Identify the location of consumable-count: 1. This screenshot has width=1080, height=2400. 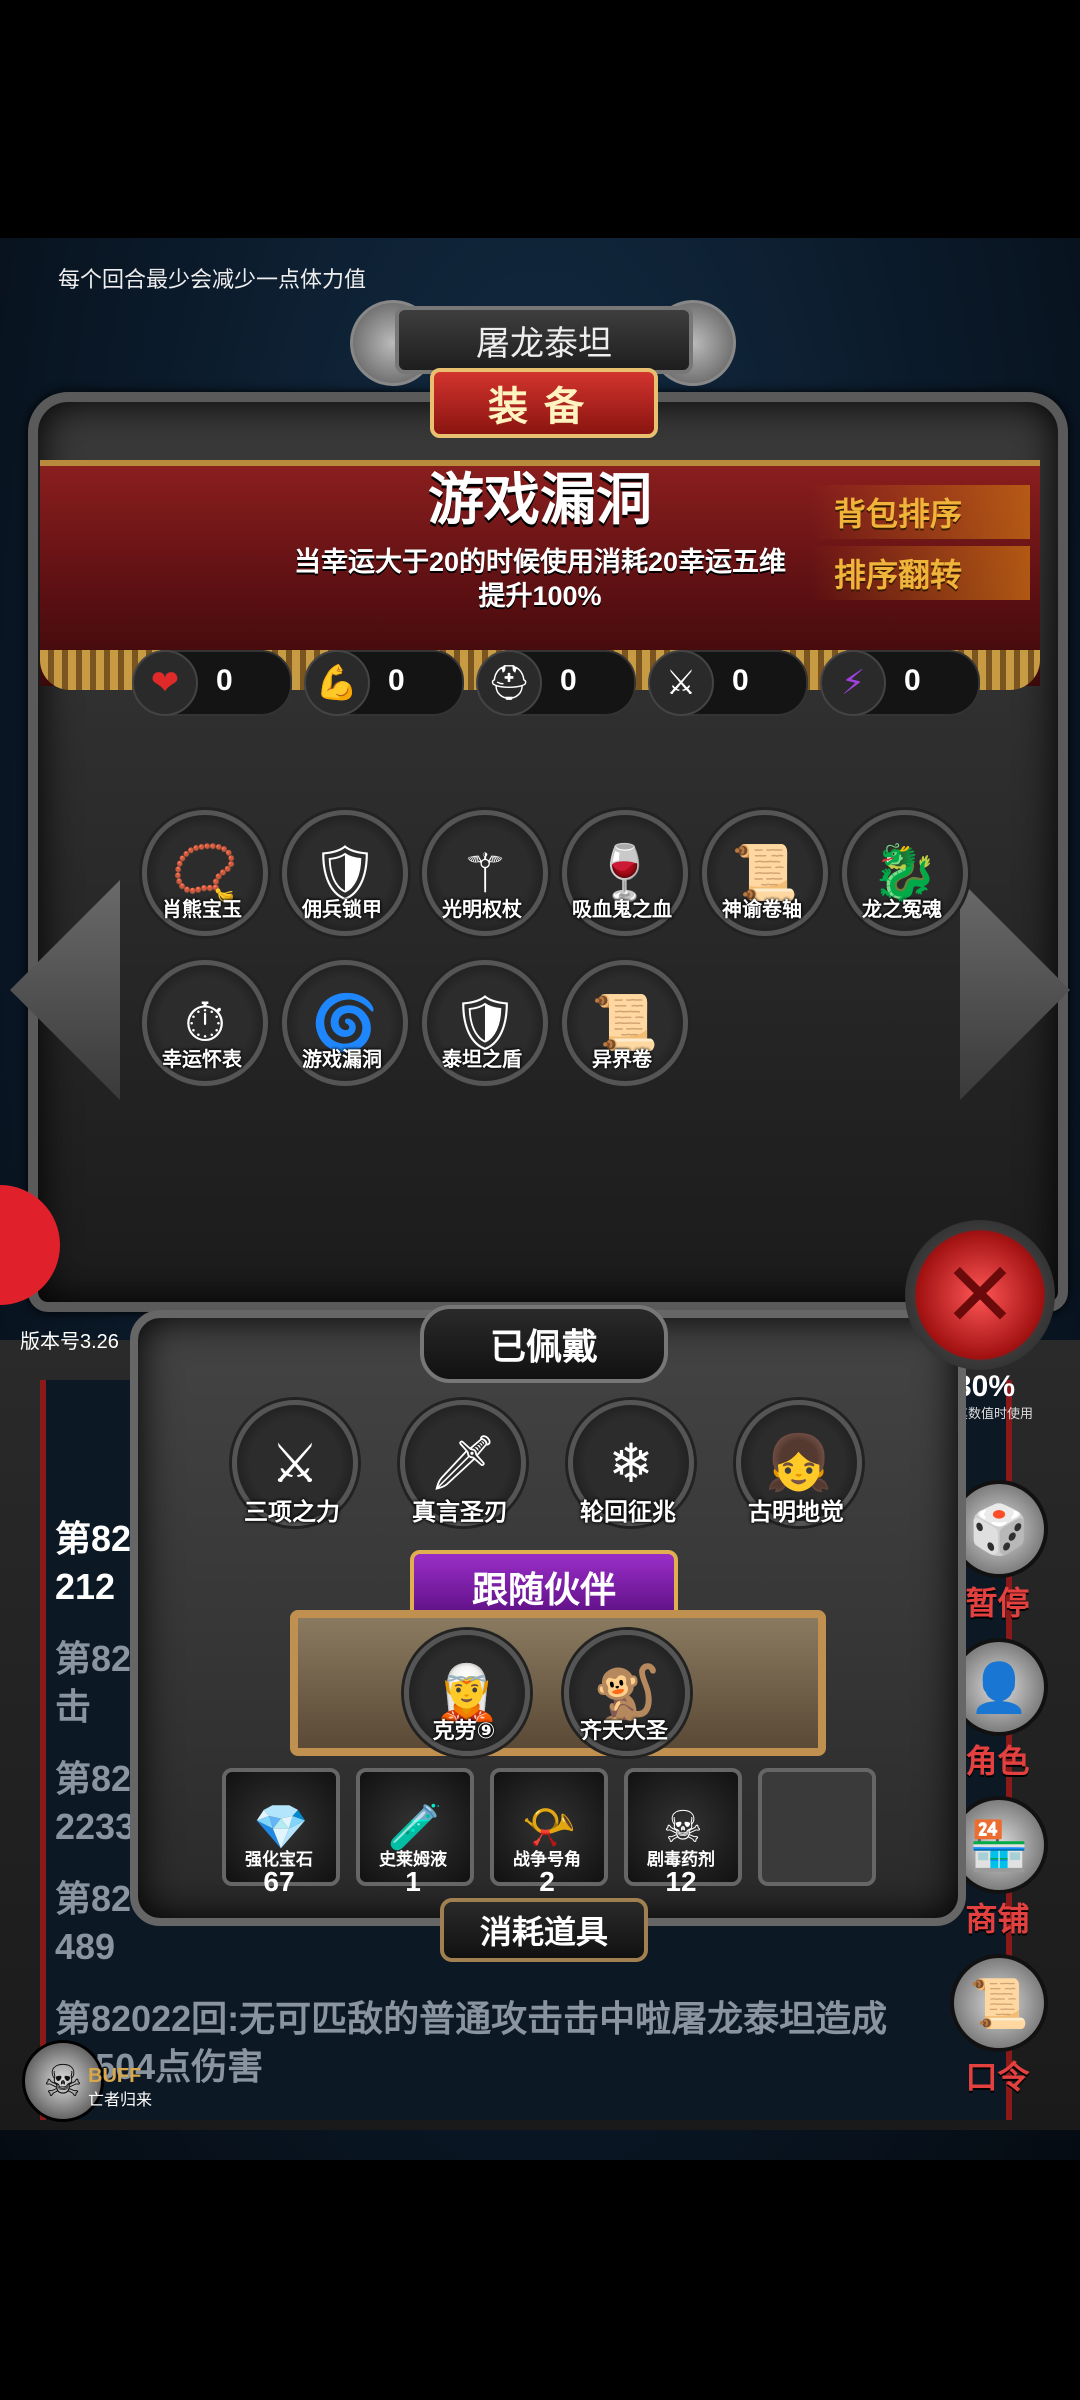
(413, 1881).